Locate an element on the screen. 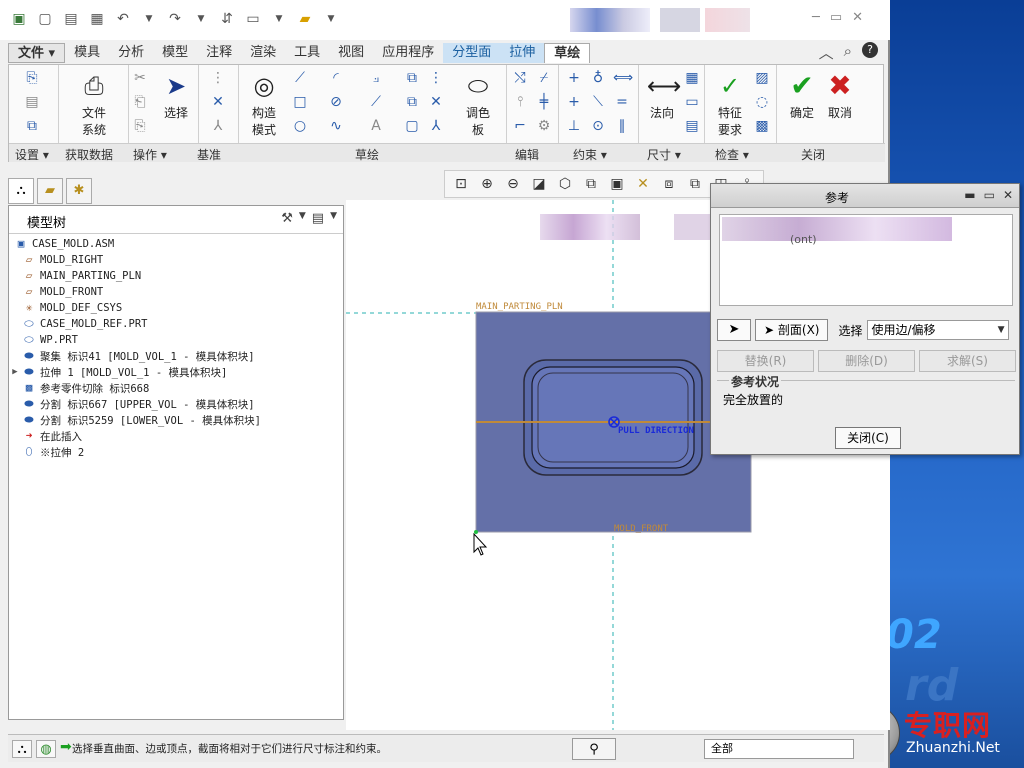 The width and height of the screenshot is (1024, 768). tree-row: ▱ MAIN_PARTING_PLN is located at coordinates (176, 276).